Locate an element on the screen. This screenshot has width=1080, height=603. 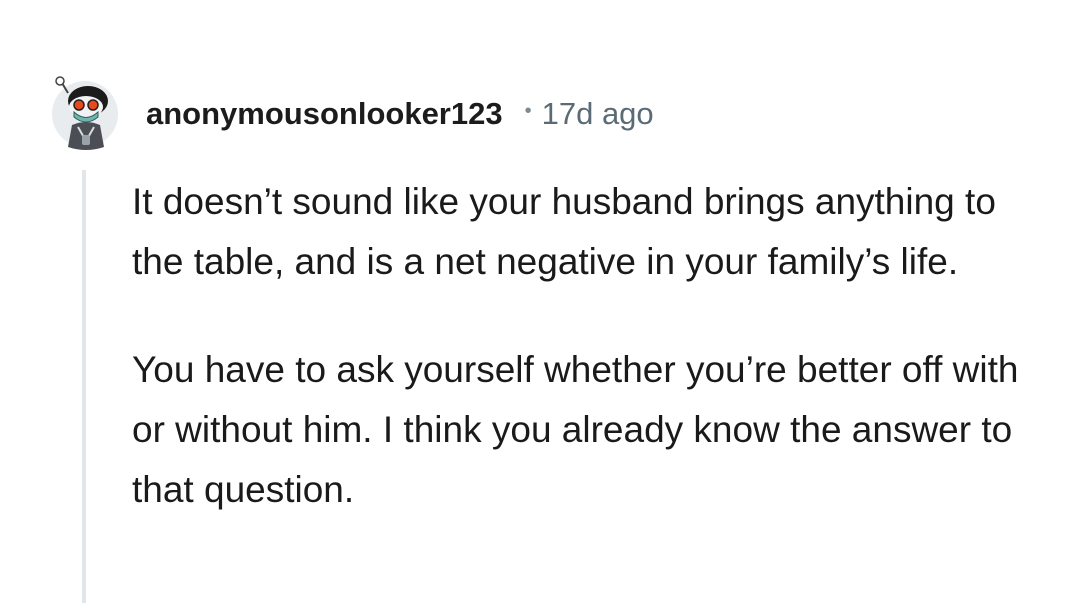
author-username: anonymousonlooker123 is located at coordinates (324, 114).